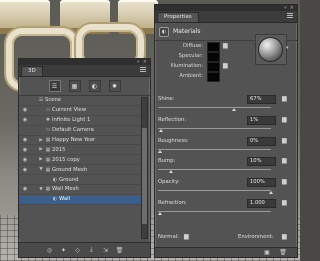  Describe the element at coordinates (172, 203) in the screenshot. I see `property-label: Refraction:` at that location.